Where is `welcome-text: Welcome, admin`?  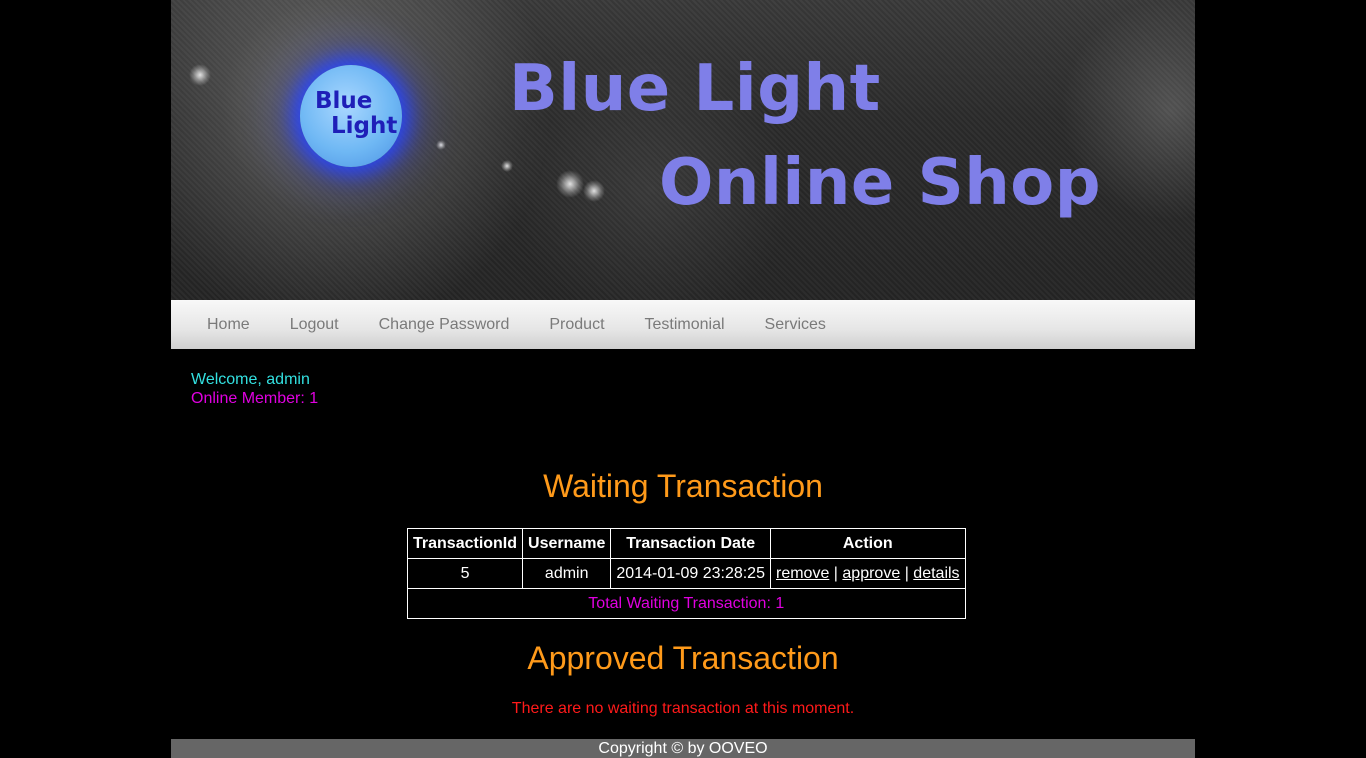
welcome-text: Welcome, admin is located at coordinates (250, 379).